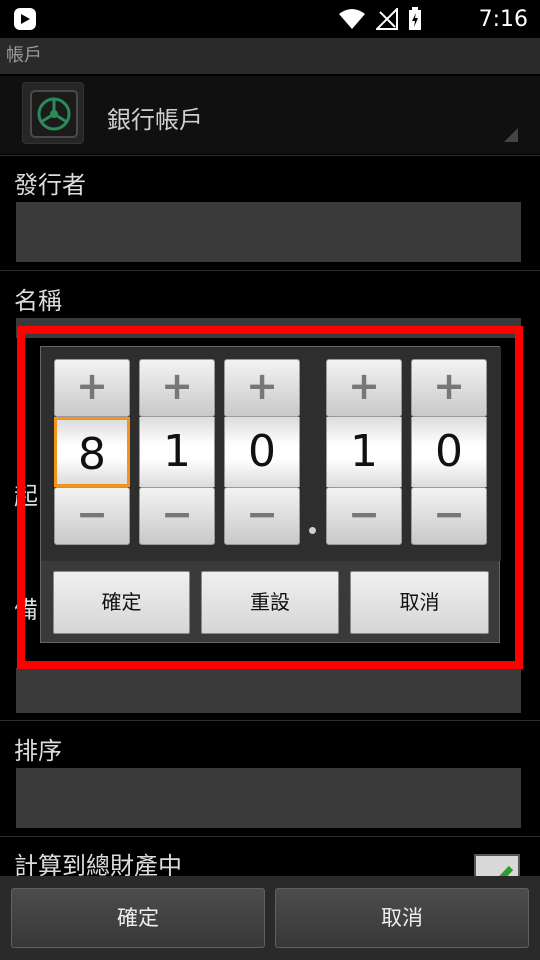 Image resolution: width=540 pixels, height=960 pixels. Describe the element at coordinates (387, 19) in the screenshot. I see `no-signal-icon` at that location.